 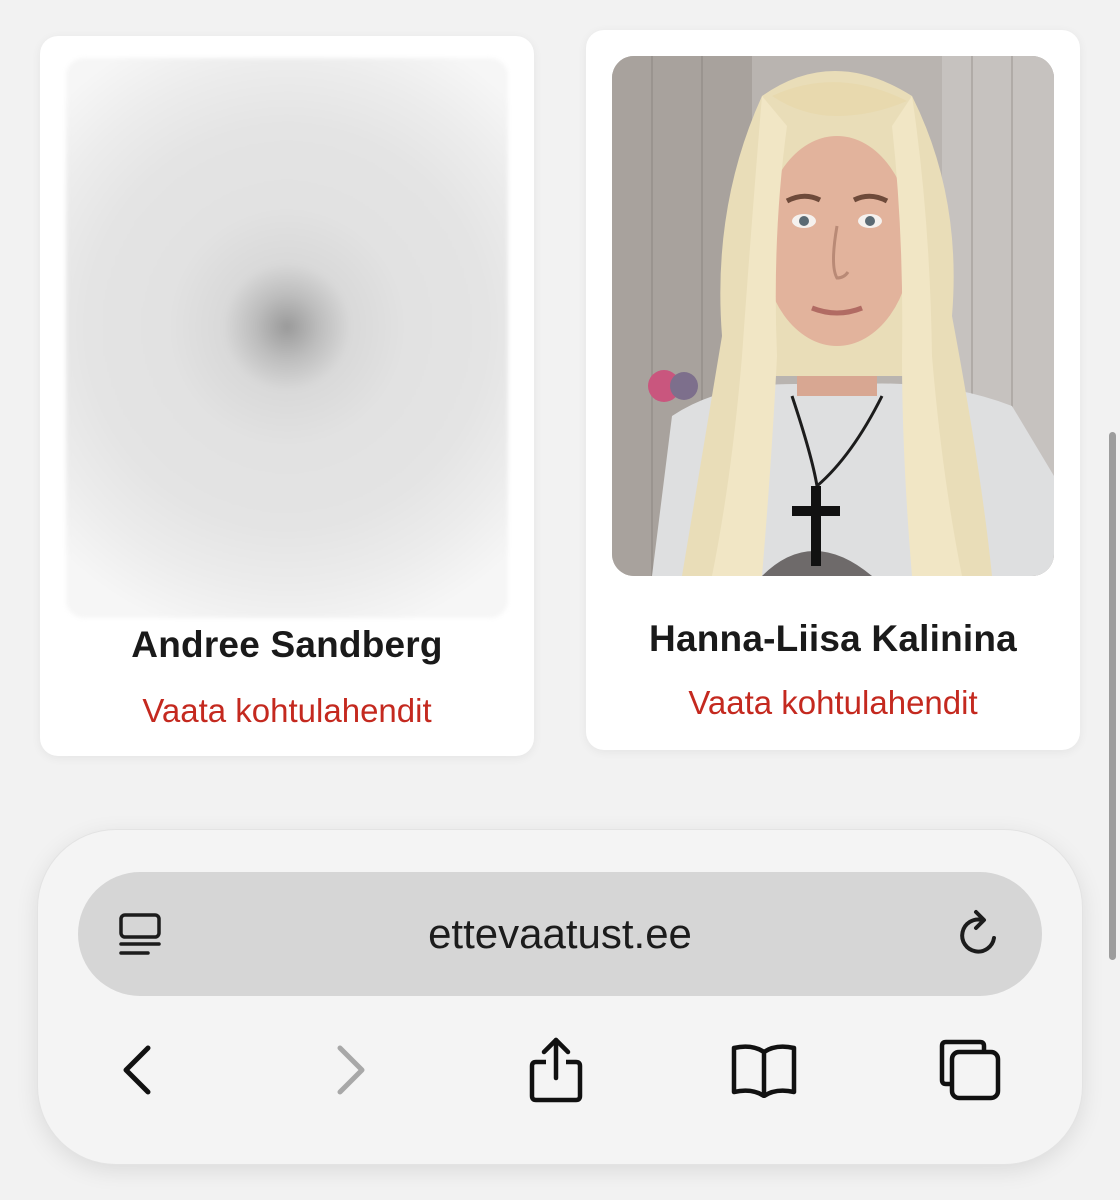 I want to click on profile-name: Andree Sandberg, so click(x=287, y=644).